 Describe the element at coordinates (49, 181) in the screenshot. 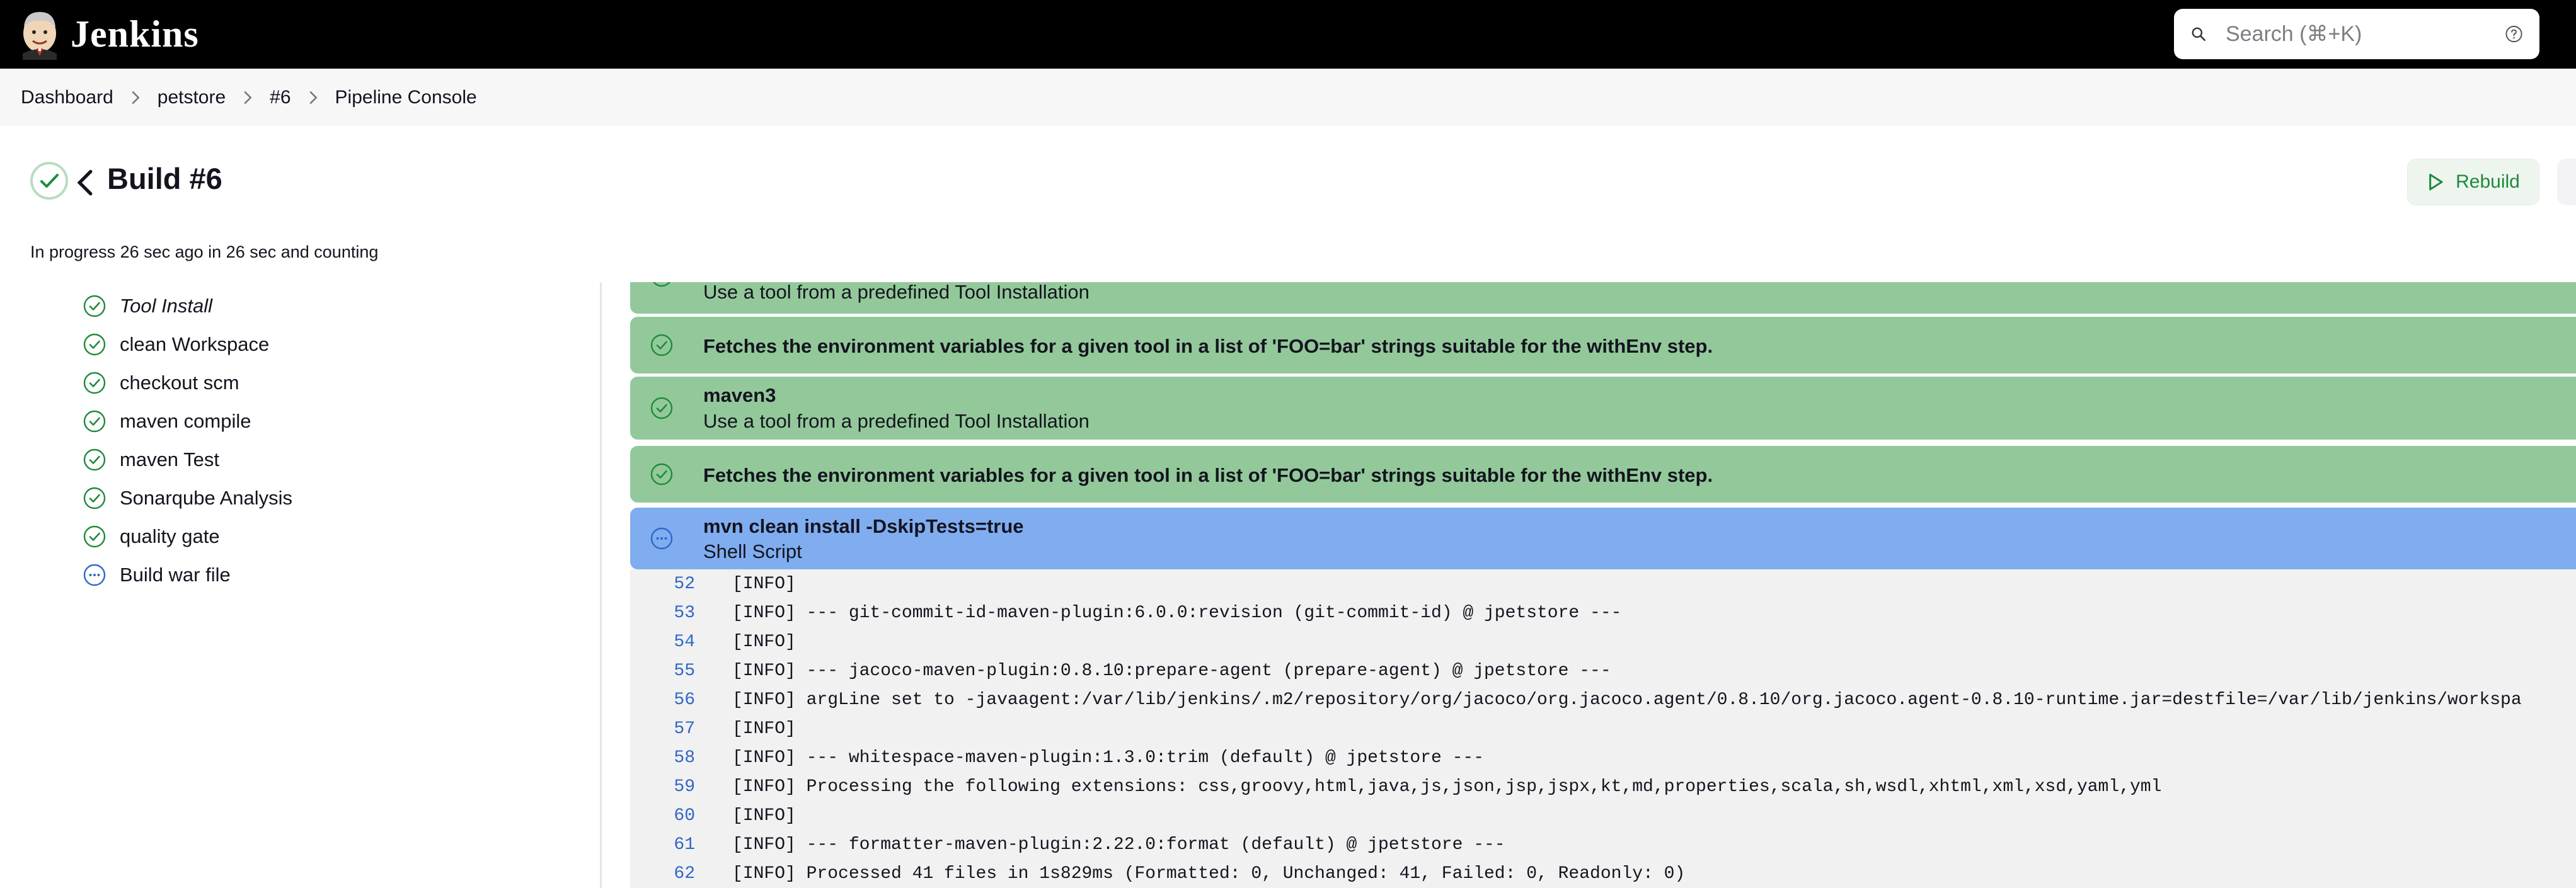

I see `build-success-icon` at that location.